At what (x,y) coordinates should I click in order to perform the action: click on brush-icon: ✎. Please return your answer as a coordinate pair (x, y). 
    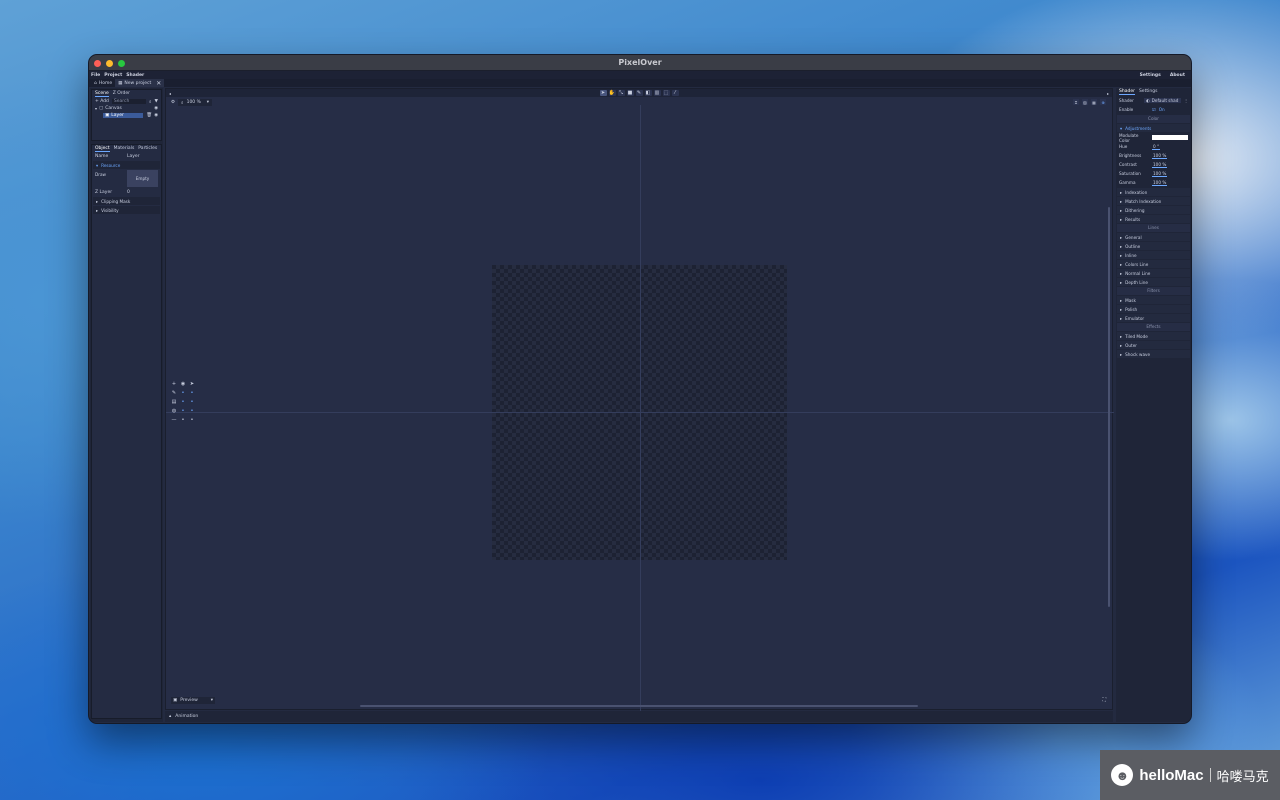
    Looking at the image, I should click on (174, 393).